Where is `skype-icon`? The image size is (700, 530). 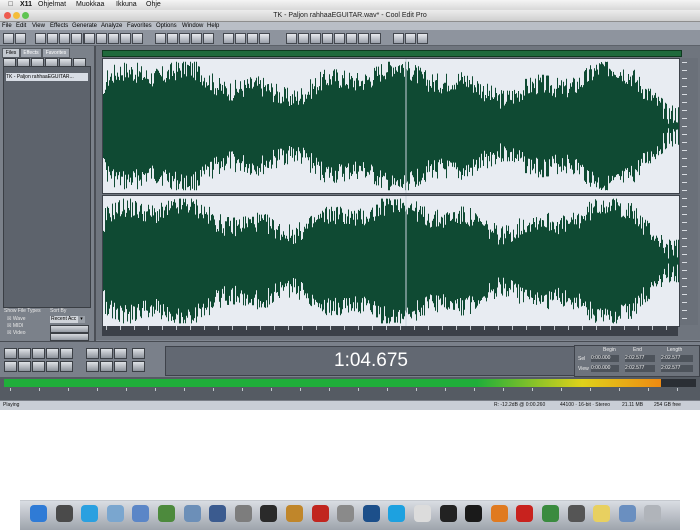
skype-icon is located at coordinates (397, 513).